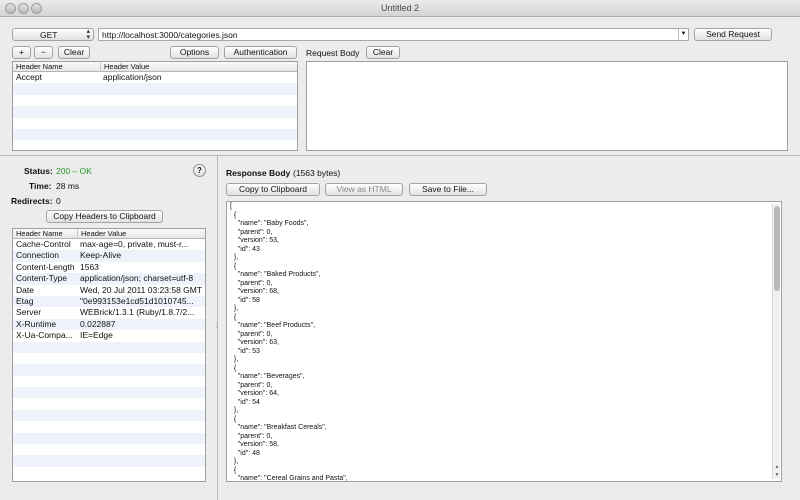 This screenshot has height=500, width=800. I want to click on authentication-button: Authentication, so click(260, 52).